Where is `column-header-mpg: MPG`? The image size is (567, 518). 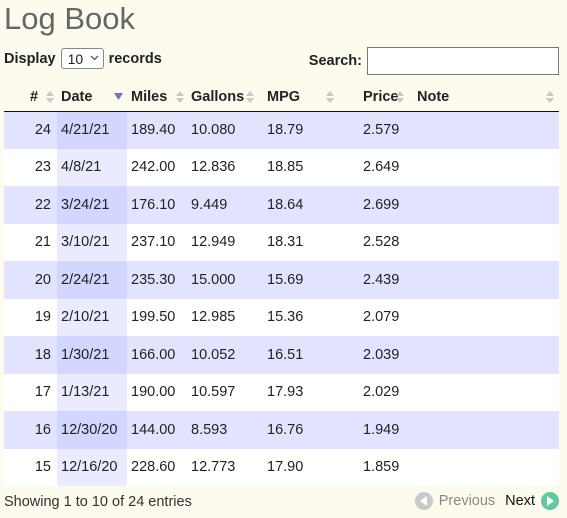 column-header-mpg: MPG is located at coordinates (297, 97).